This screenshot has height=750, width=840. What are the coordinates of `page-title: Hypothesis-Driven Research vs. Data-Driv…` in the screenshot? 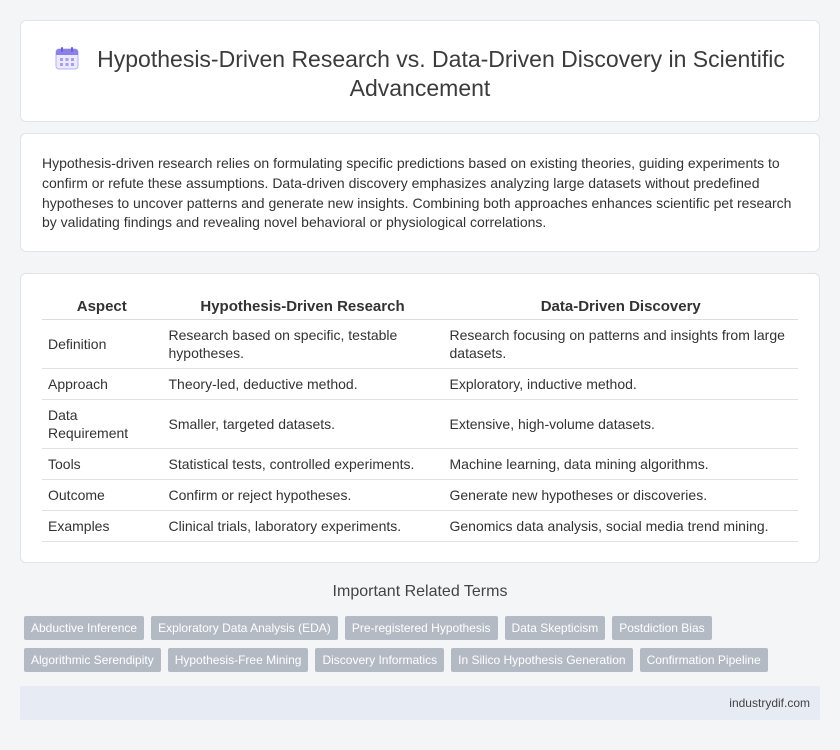 It's located at (441, 73).